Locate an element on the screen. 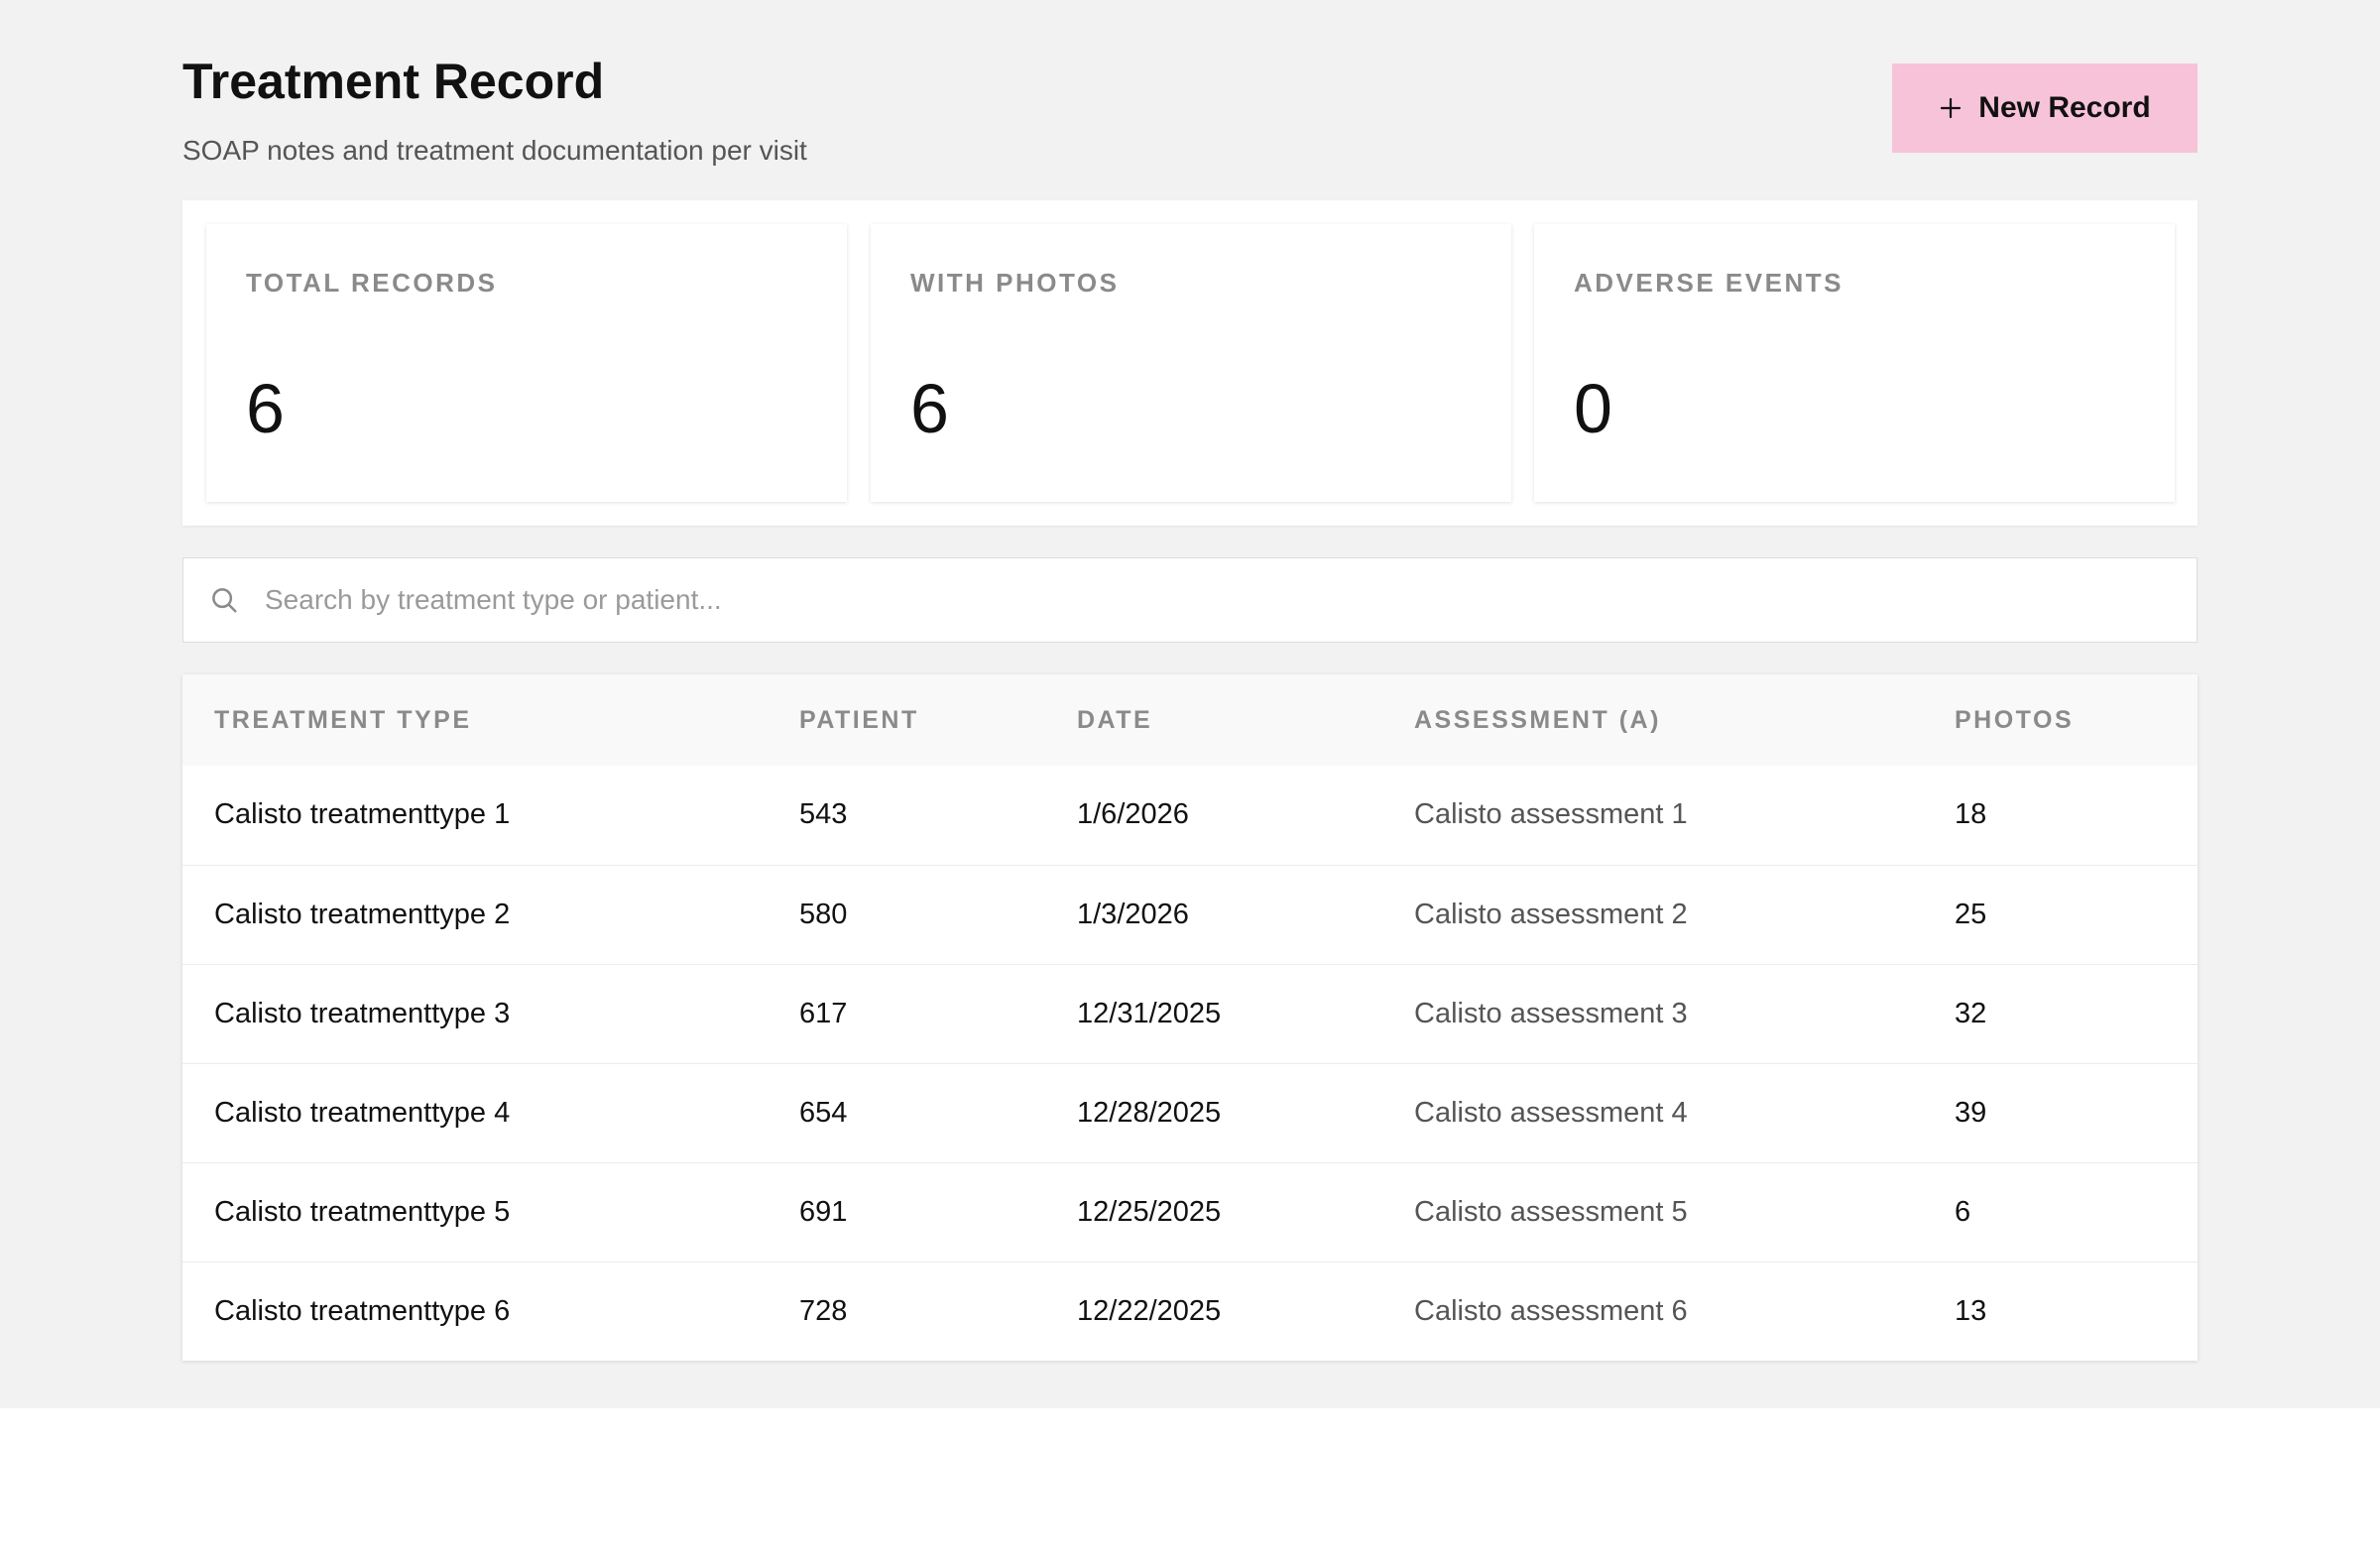 This screenshot has width=2380, height=1563. cell-date: 12/25/2025 is located at coordinates (1149, 1211).